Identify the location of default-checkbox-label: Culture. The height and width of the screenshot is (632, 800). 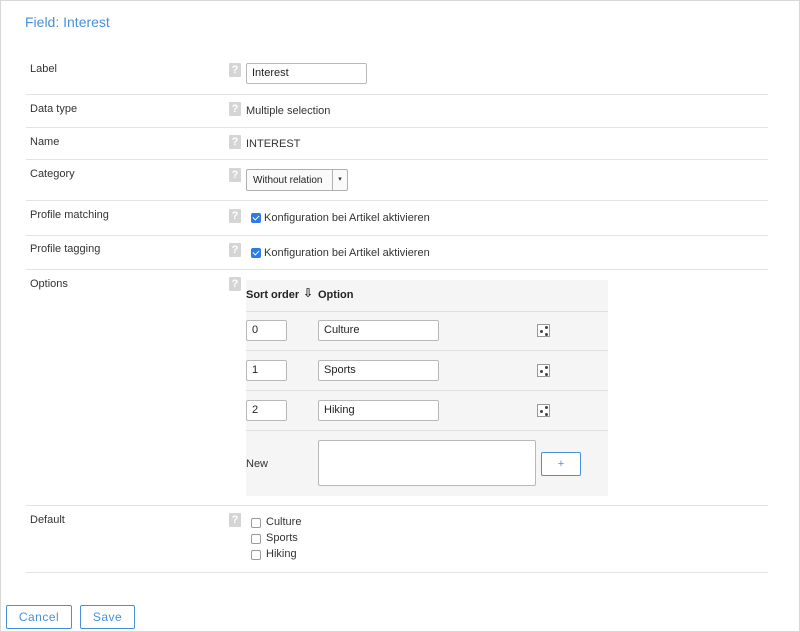
(283, 522).